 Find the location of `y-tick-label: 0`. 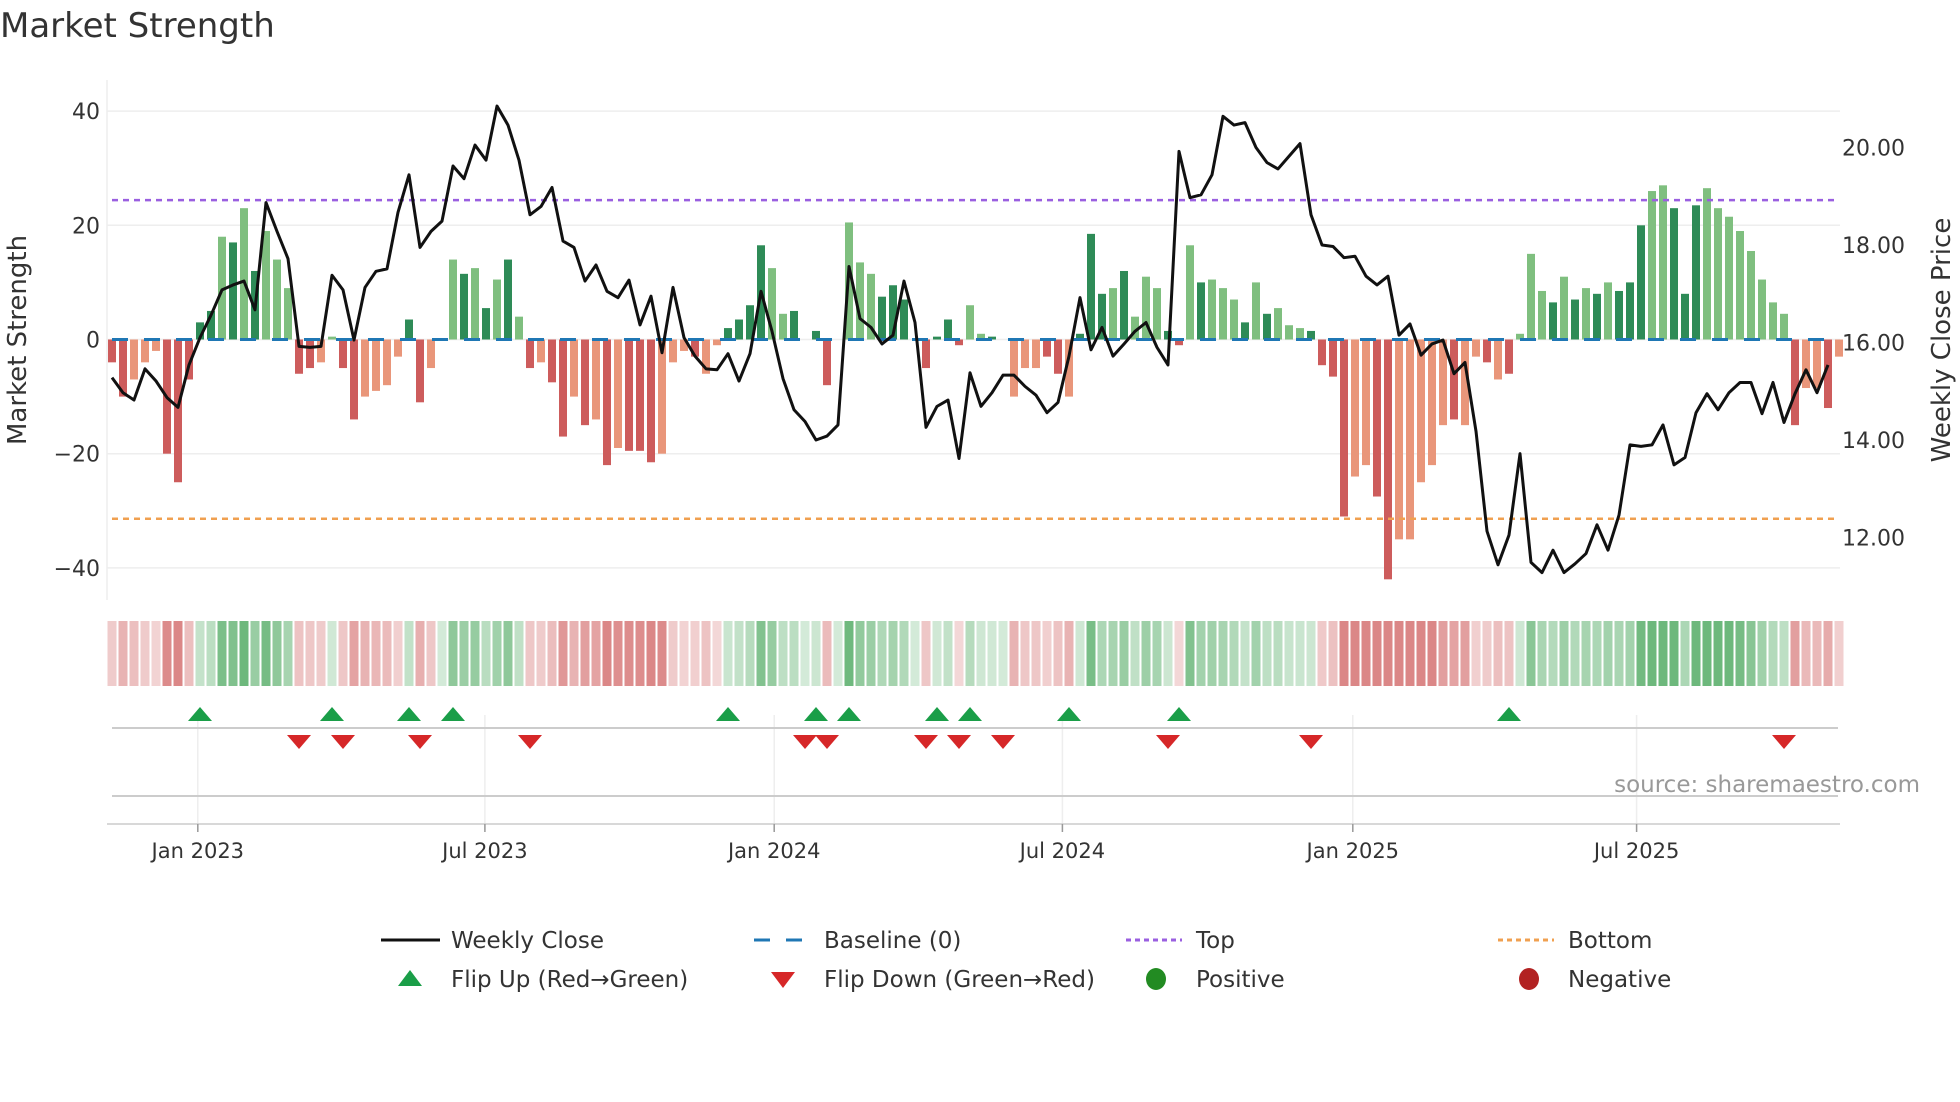

y-tick-label: 0 is located at coordinates (93, 341).